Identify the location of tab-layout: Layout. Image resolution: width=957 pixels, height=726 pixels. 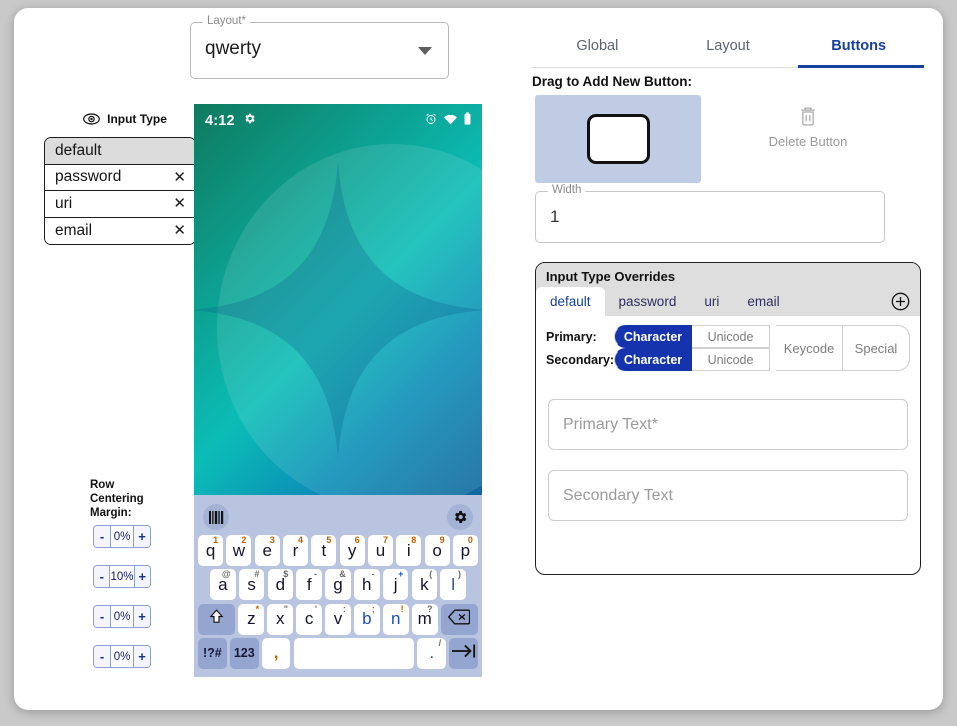
(728, 49).